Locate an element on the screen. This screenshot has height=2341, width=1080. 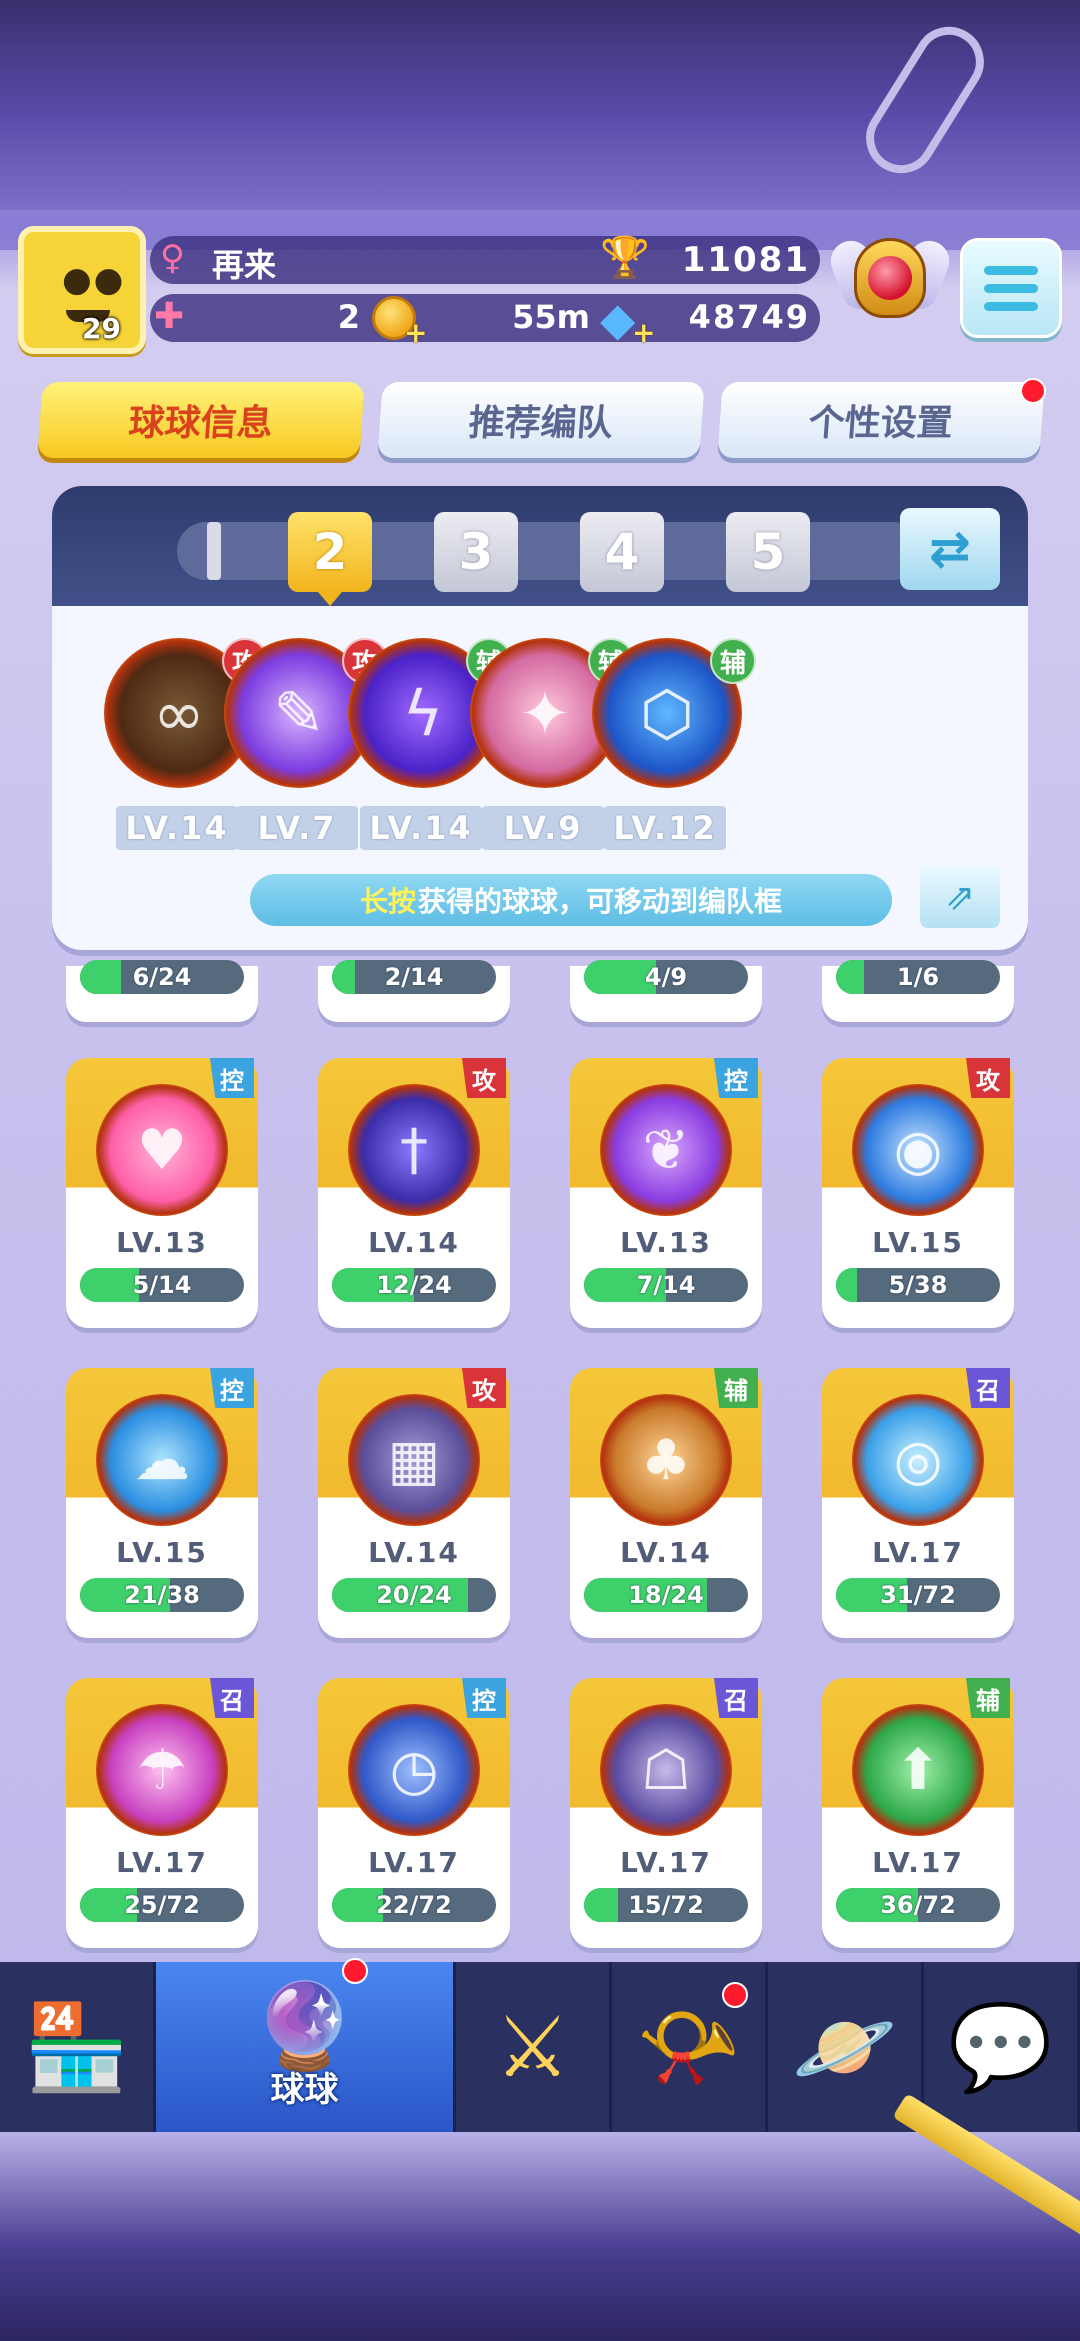
ball-card: ⬆ 辅 LV.17 36/72 is located at coordinates (918, 1813).